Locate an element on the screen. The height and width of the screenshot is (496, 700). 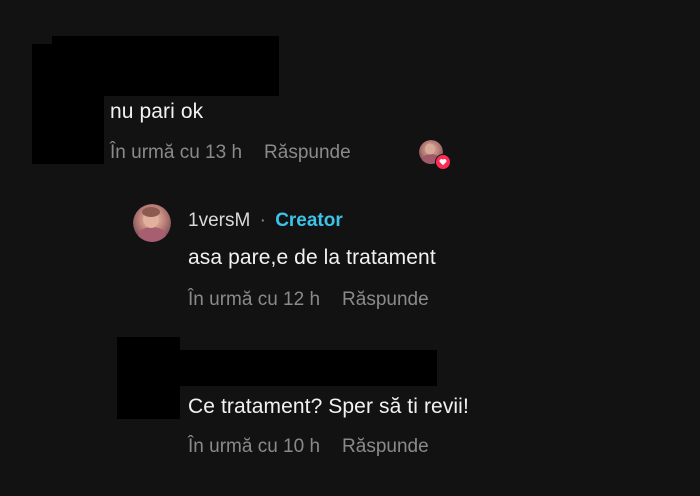
reply-meta: În urmă cu 12 h Răspunde is located at coordinates (308, 300).